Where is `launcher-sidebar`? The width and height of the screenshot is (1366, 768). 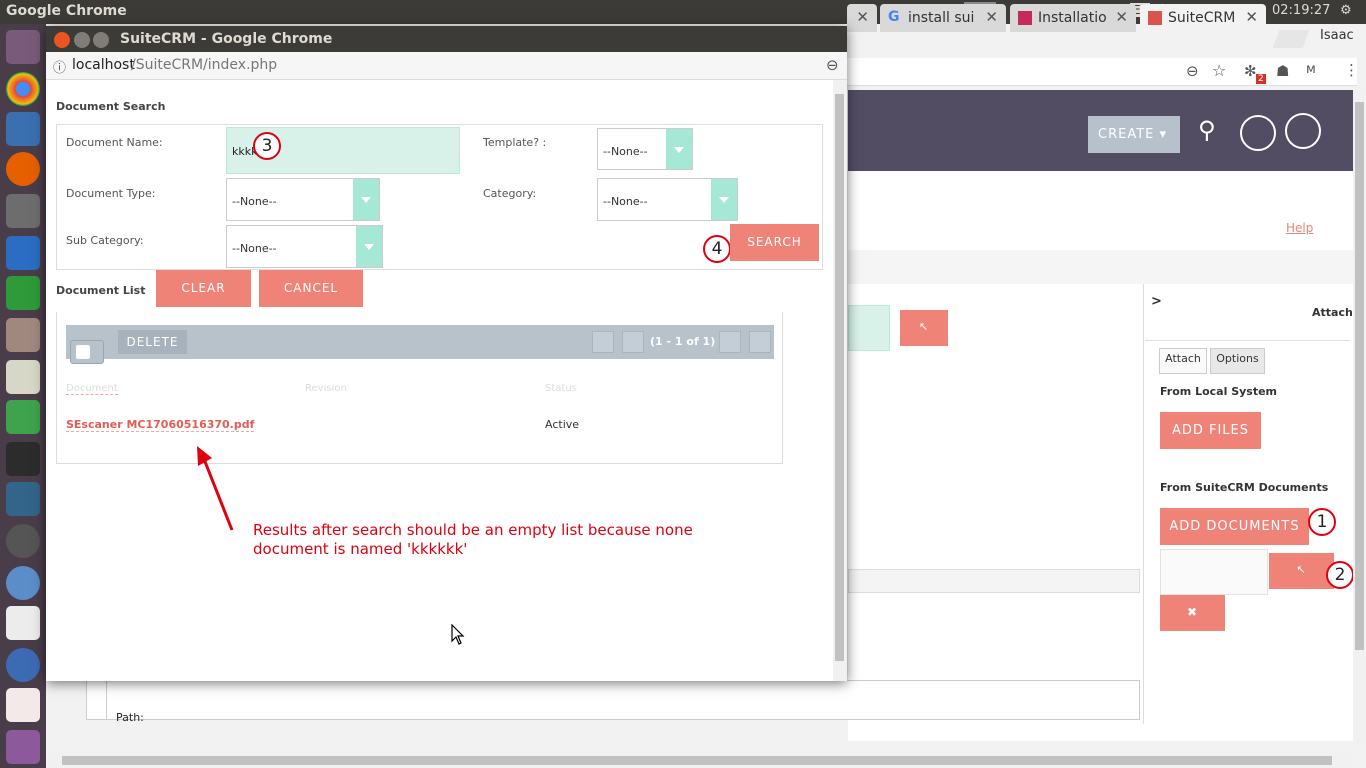 launcher-sidebar is located at coordinates (23, 396).